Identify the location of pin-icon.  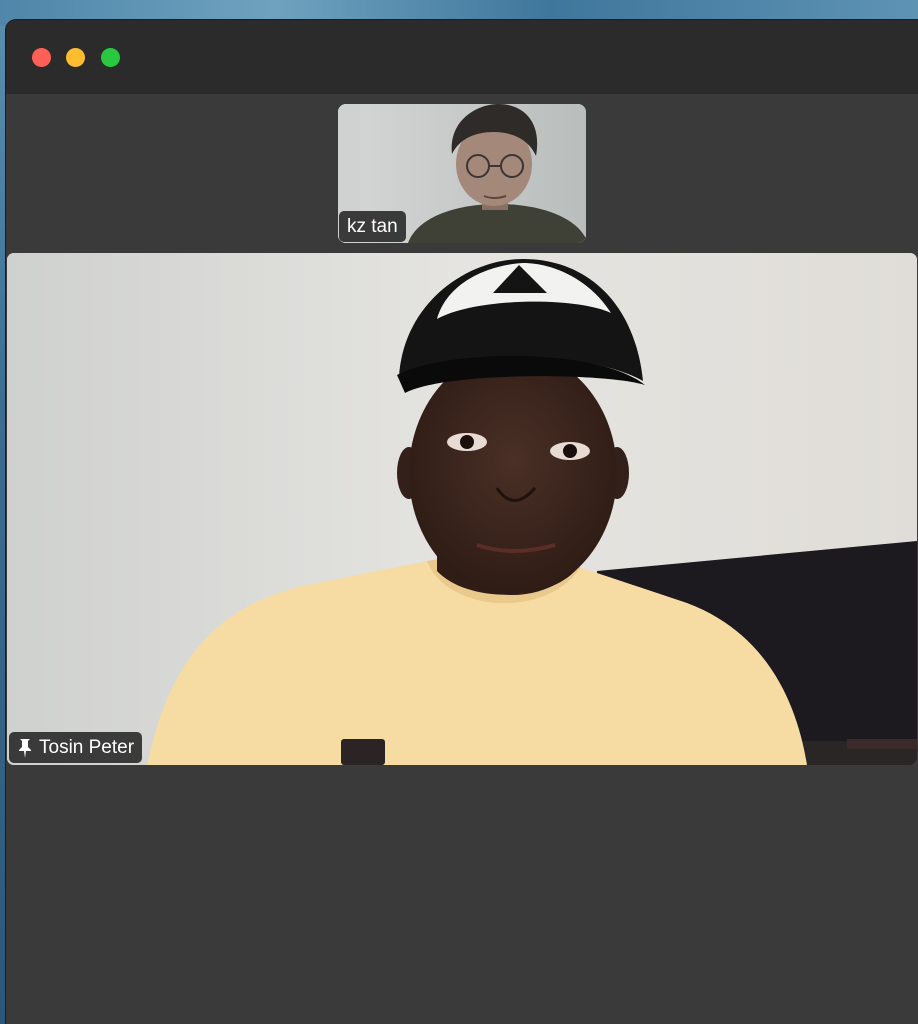
(25, 748).